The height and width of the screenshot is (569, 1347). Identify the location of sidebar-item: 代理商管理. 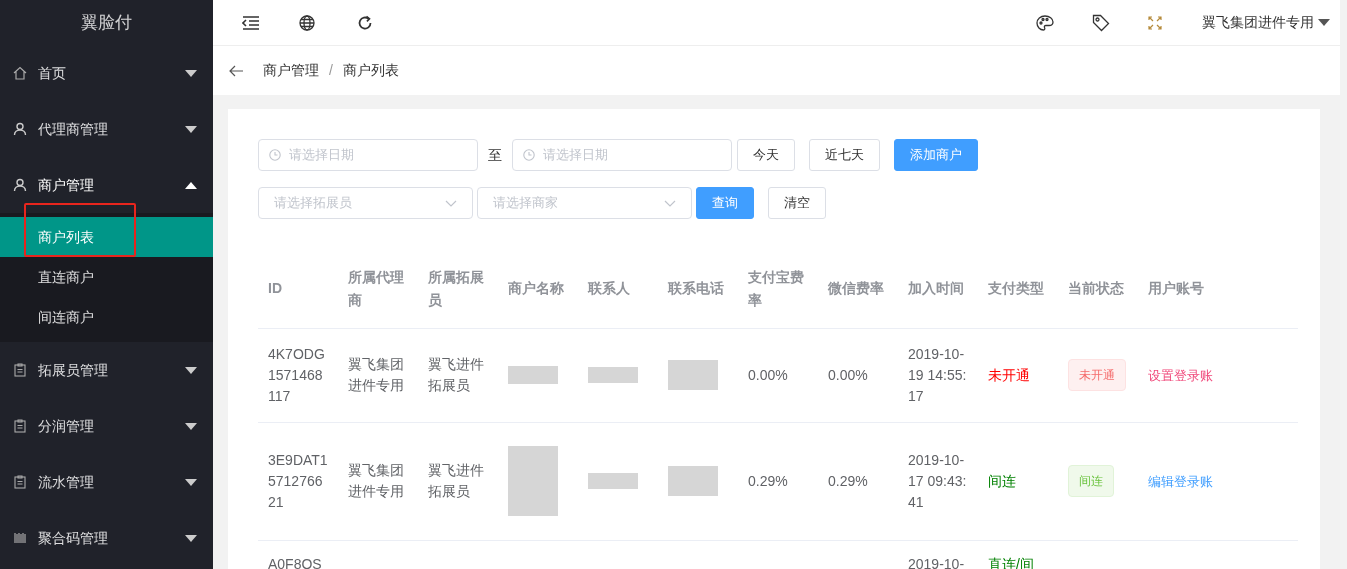
(106, 129).